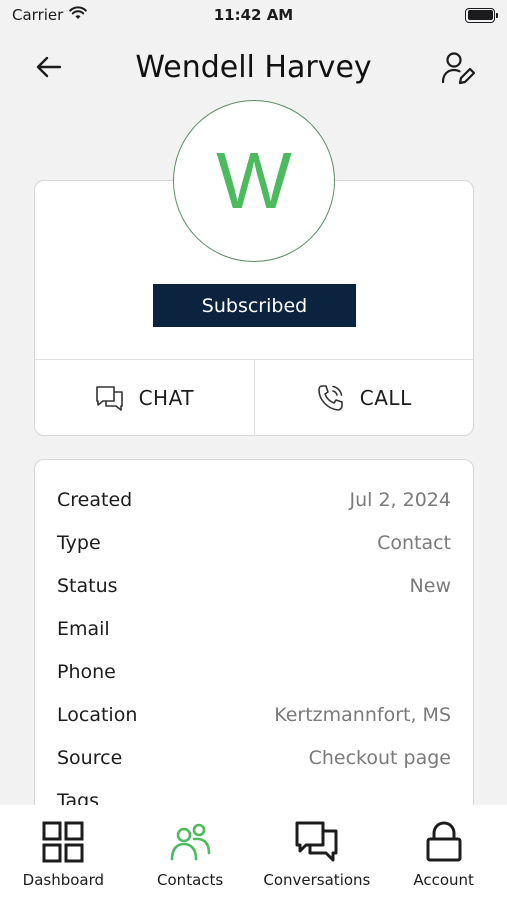 The image size is (507, 900). I want to click on lock-icon, so click(444, 841).